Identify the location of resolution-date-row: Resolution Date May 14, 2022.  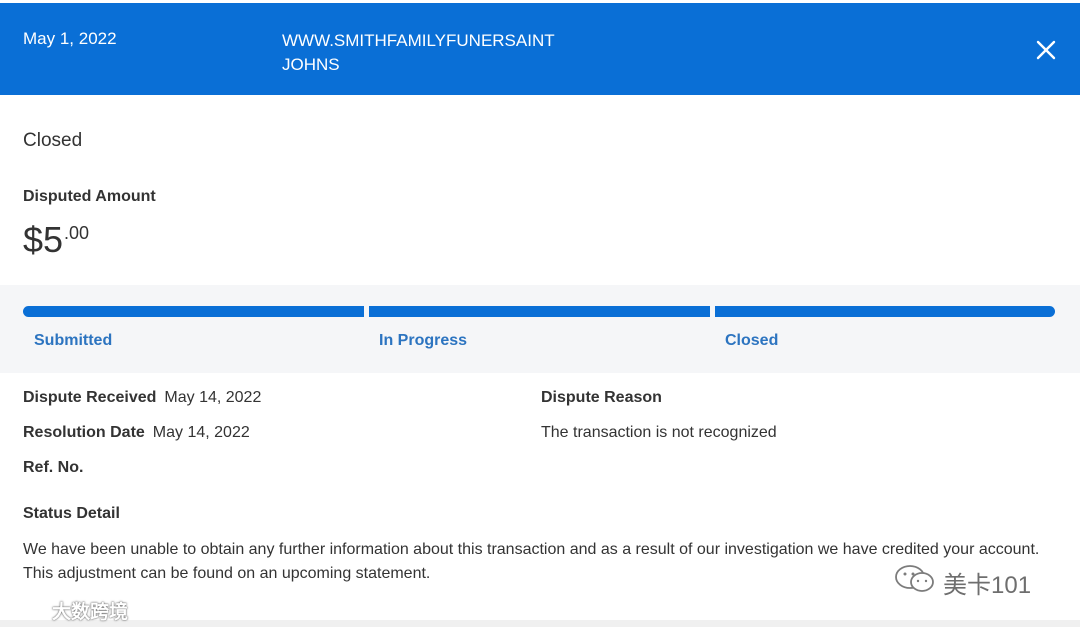
(136, 433).